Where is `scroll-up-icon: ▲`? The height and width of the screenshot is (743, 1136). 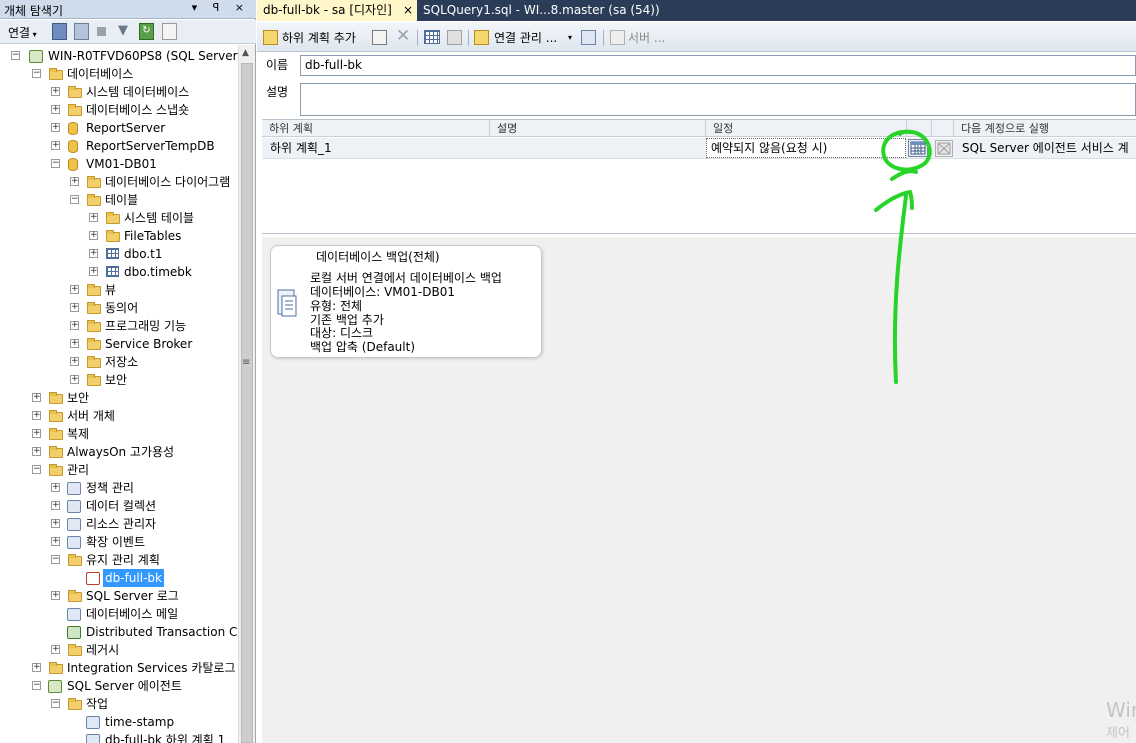
scroll-up-icon: ▲ is located at coordinates (245, 53).